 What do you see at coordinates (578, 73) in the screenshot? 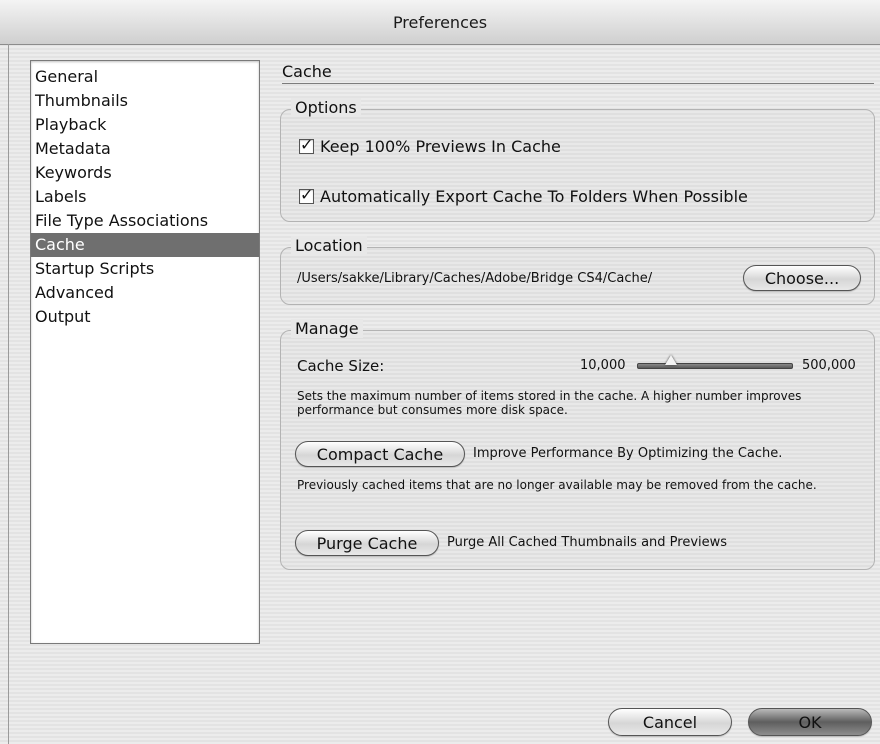
I see `panel-title: Cache` at bounding box center [578, 73].